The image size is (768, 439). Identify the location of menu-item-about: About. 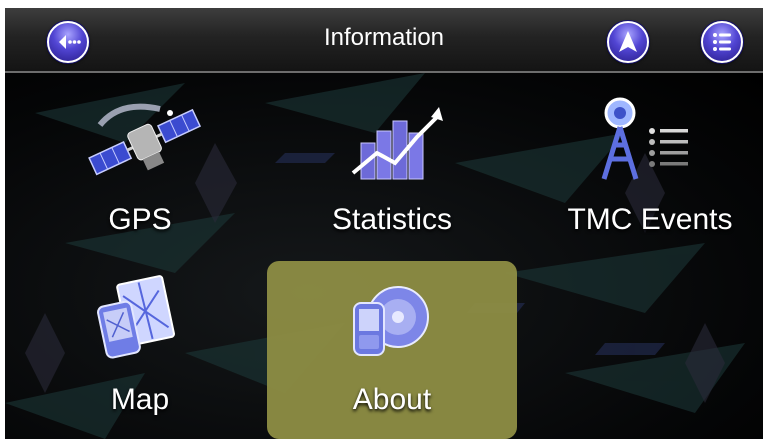
(392, 346).